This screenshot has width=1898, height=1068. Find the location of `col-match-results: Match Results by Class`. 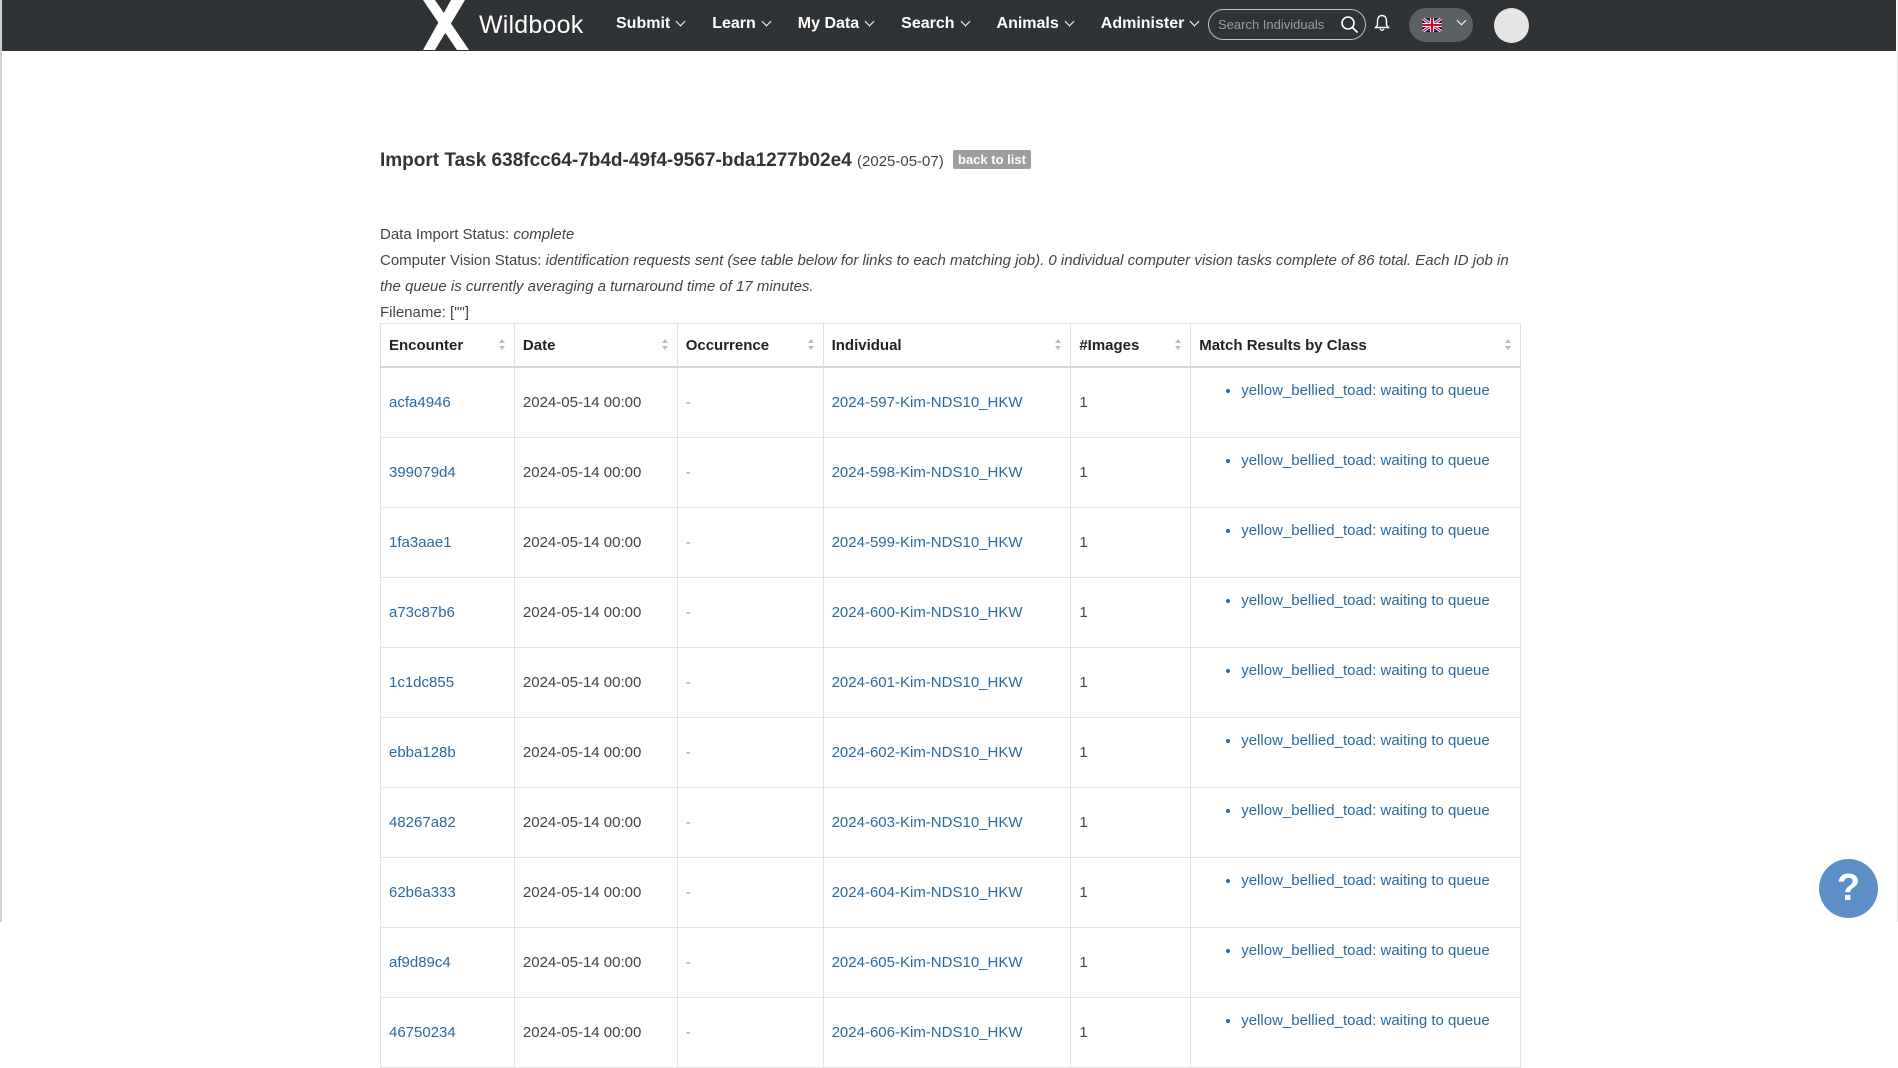

col-match-results: Match Results by Class is located at coordinates (1355, 345).